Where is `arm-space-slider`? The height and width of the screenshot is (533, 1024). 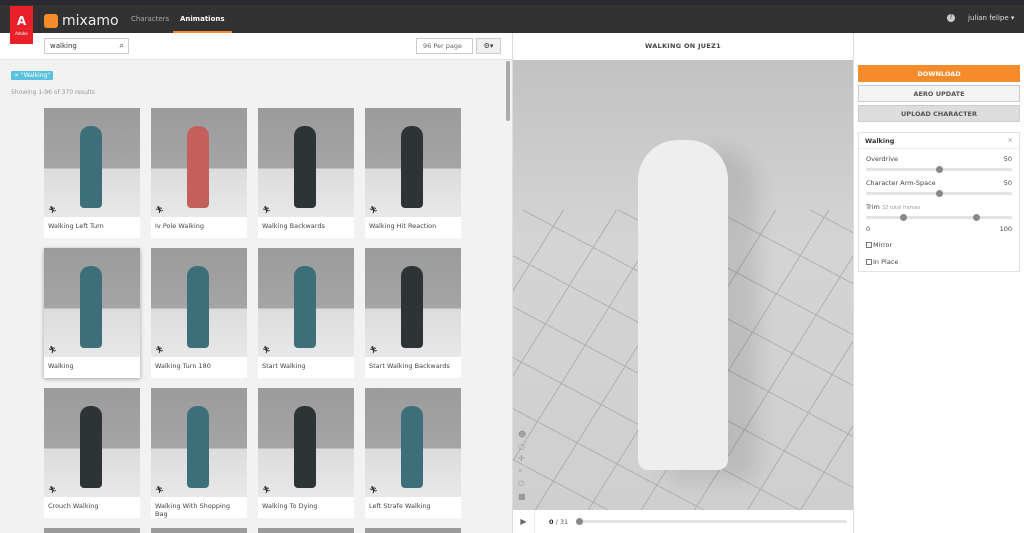 arm-space-slider is located at coordinates (939, 193).